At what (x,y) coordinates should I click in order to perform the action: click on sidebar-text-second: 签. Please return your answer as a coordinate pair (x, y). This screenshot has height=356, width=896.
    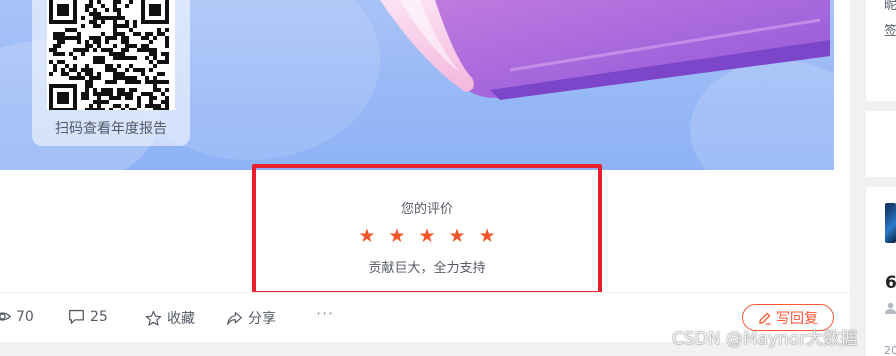
    Looking at the image, I should click on (890, 31).